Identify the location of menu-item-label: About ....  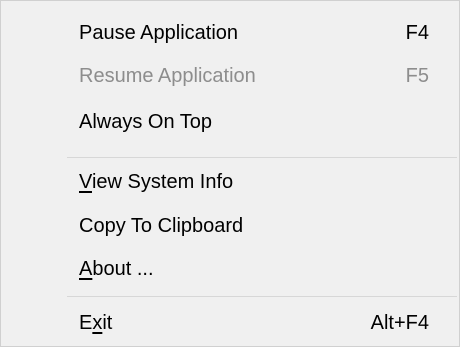
(254, 269).